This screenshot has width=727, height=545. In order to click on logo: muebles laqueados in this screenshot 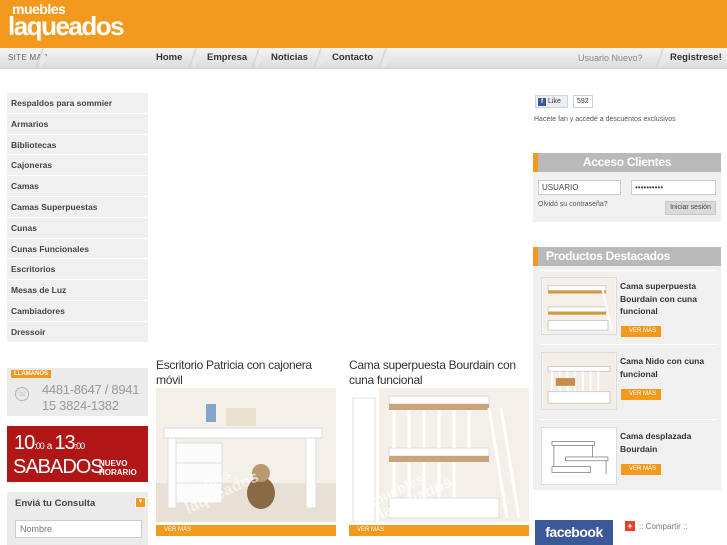, I will do `click(66, 21)`.